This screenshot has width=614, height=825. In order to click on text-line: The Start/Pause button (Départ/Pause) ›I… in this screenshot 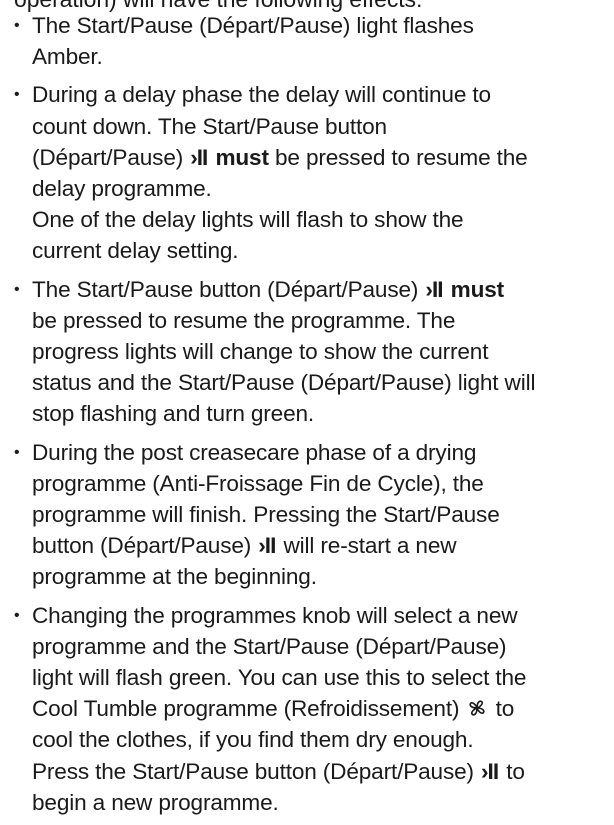, I will do `click(321, 289)`.